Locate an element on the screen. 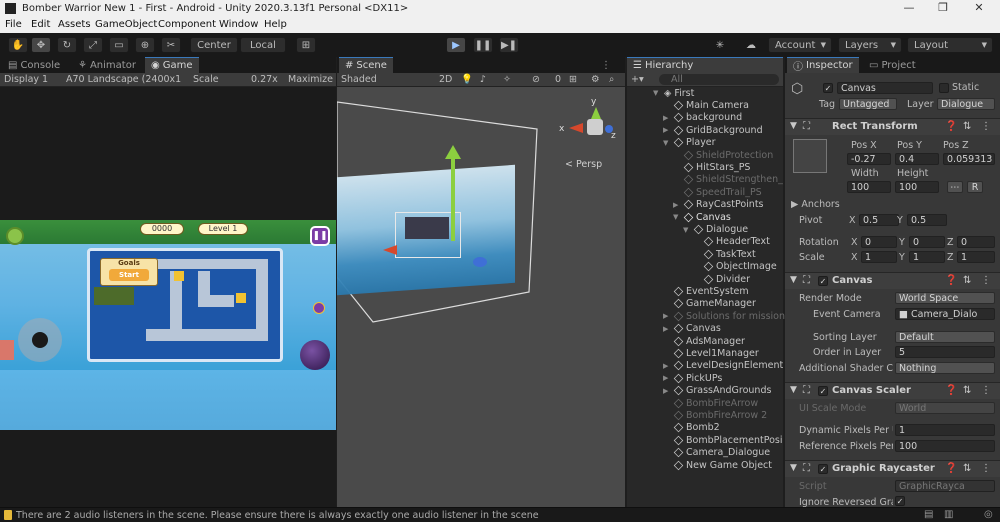  presets-icon: ⇅ is located at coordinates (967, 390).